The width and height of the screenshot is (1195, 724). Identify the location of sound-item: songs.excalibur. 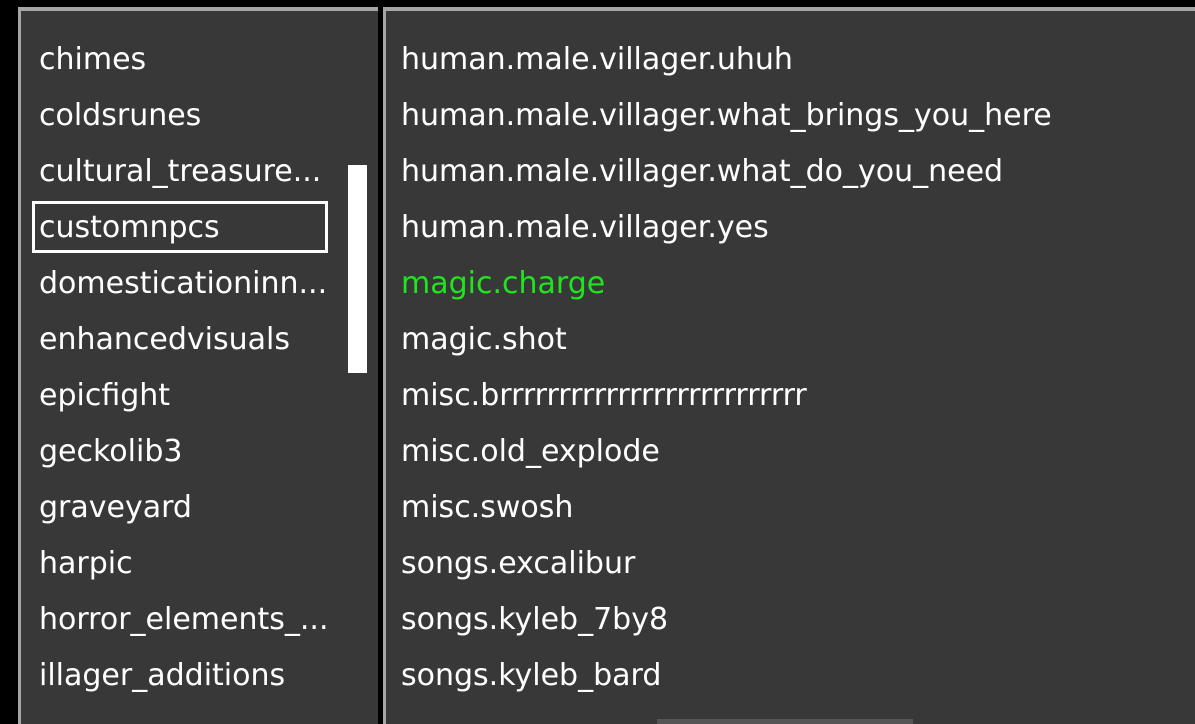
(791, 564).